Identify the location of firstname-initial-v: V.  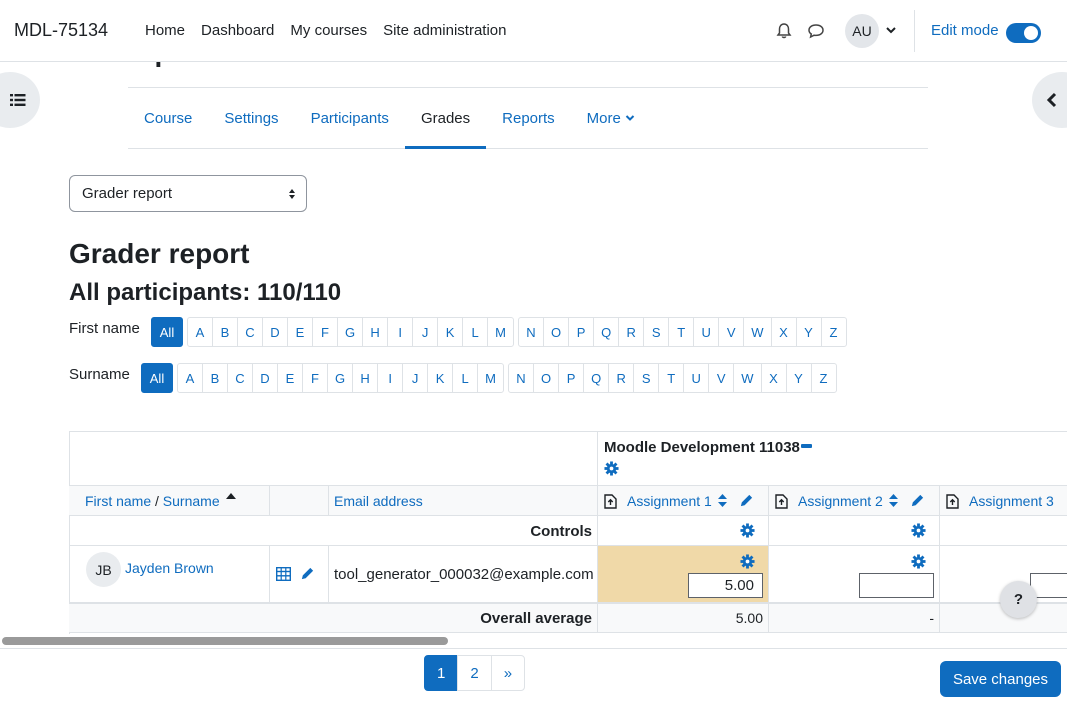
(731, 332).